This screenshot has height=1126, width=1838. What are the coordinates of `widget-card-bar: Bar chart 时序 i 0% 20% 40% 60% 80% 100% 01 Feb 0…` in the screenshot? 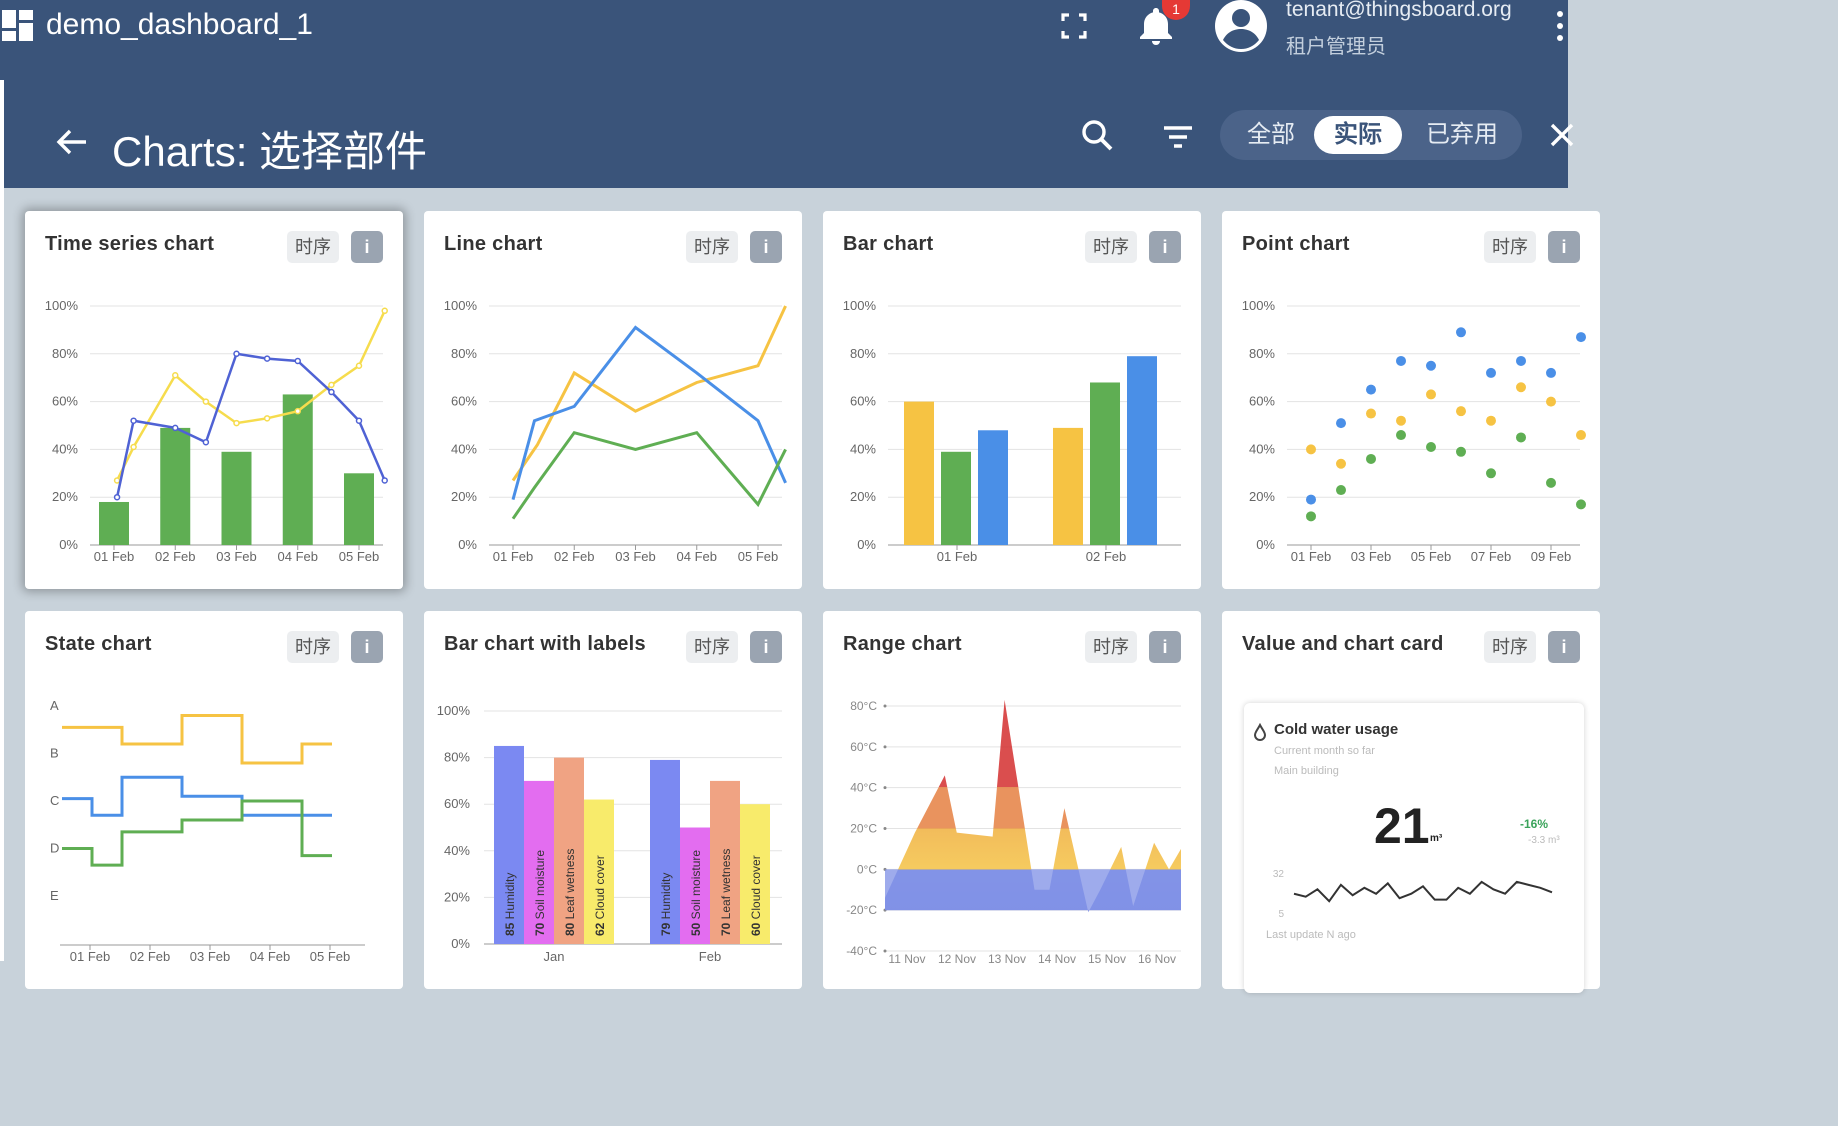 It's located at (1012, 400).